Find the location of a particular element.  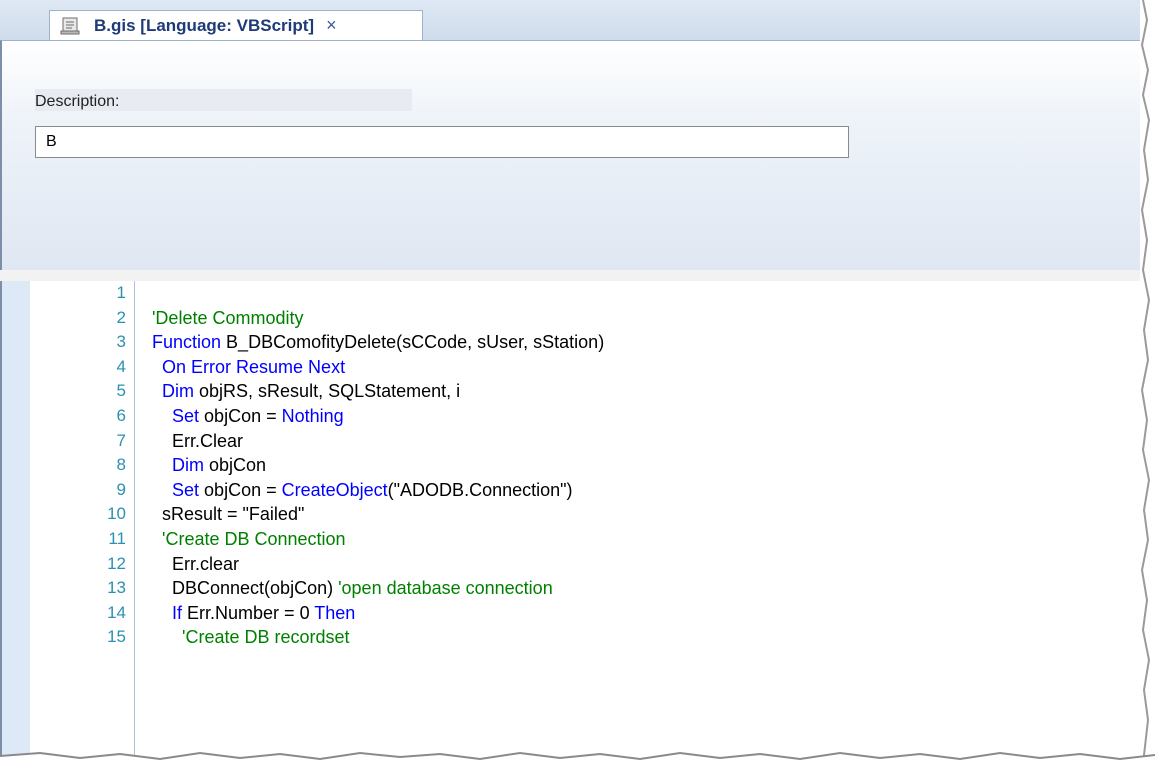

line-number: 1 is located at coordinates (121, 292).